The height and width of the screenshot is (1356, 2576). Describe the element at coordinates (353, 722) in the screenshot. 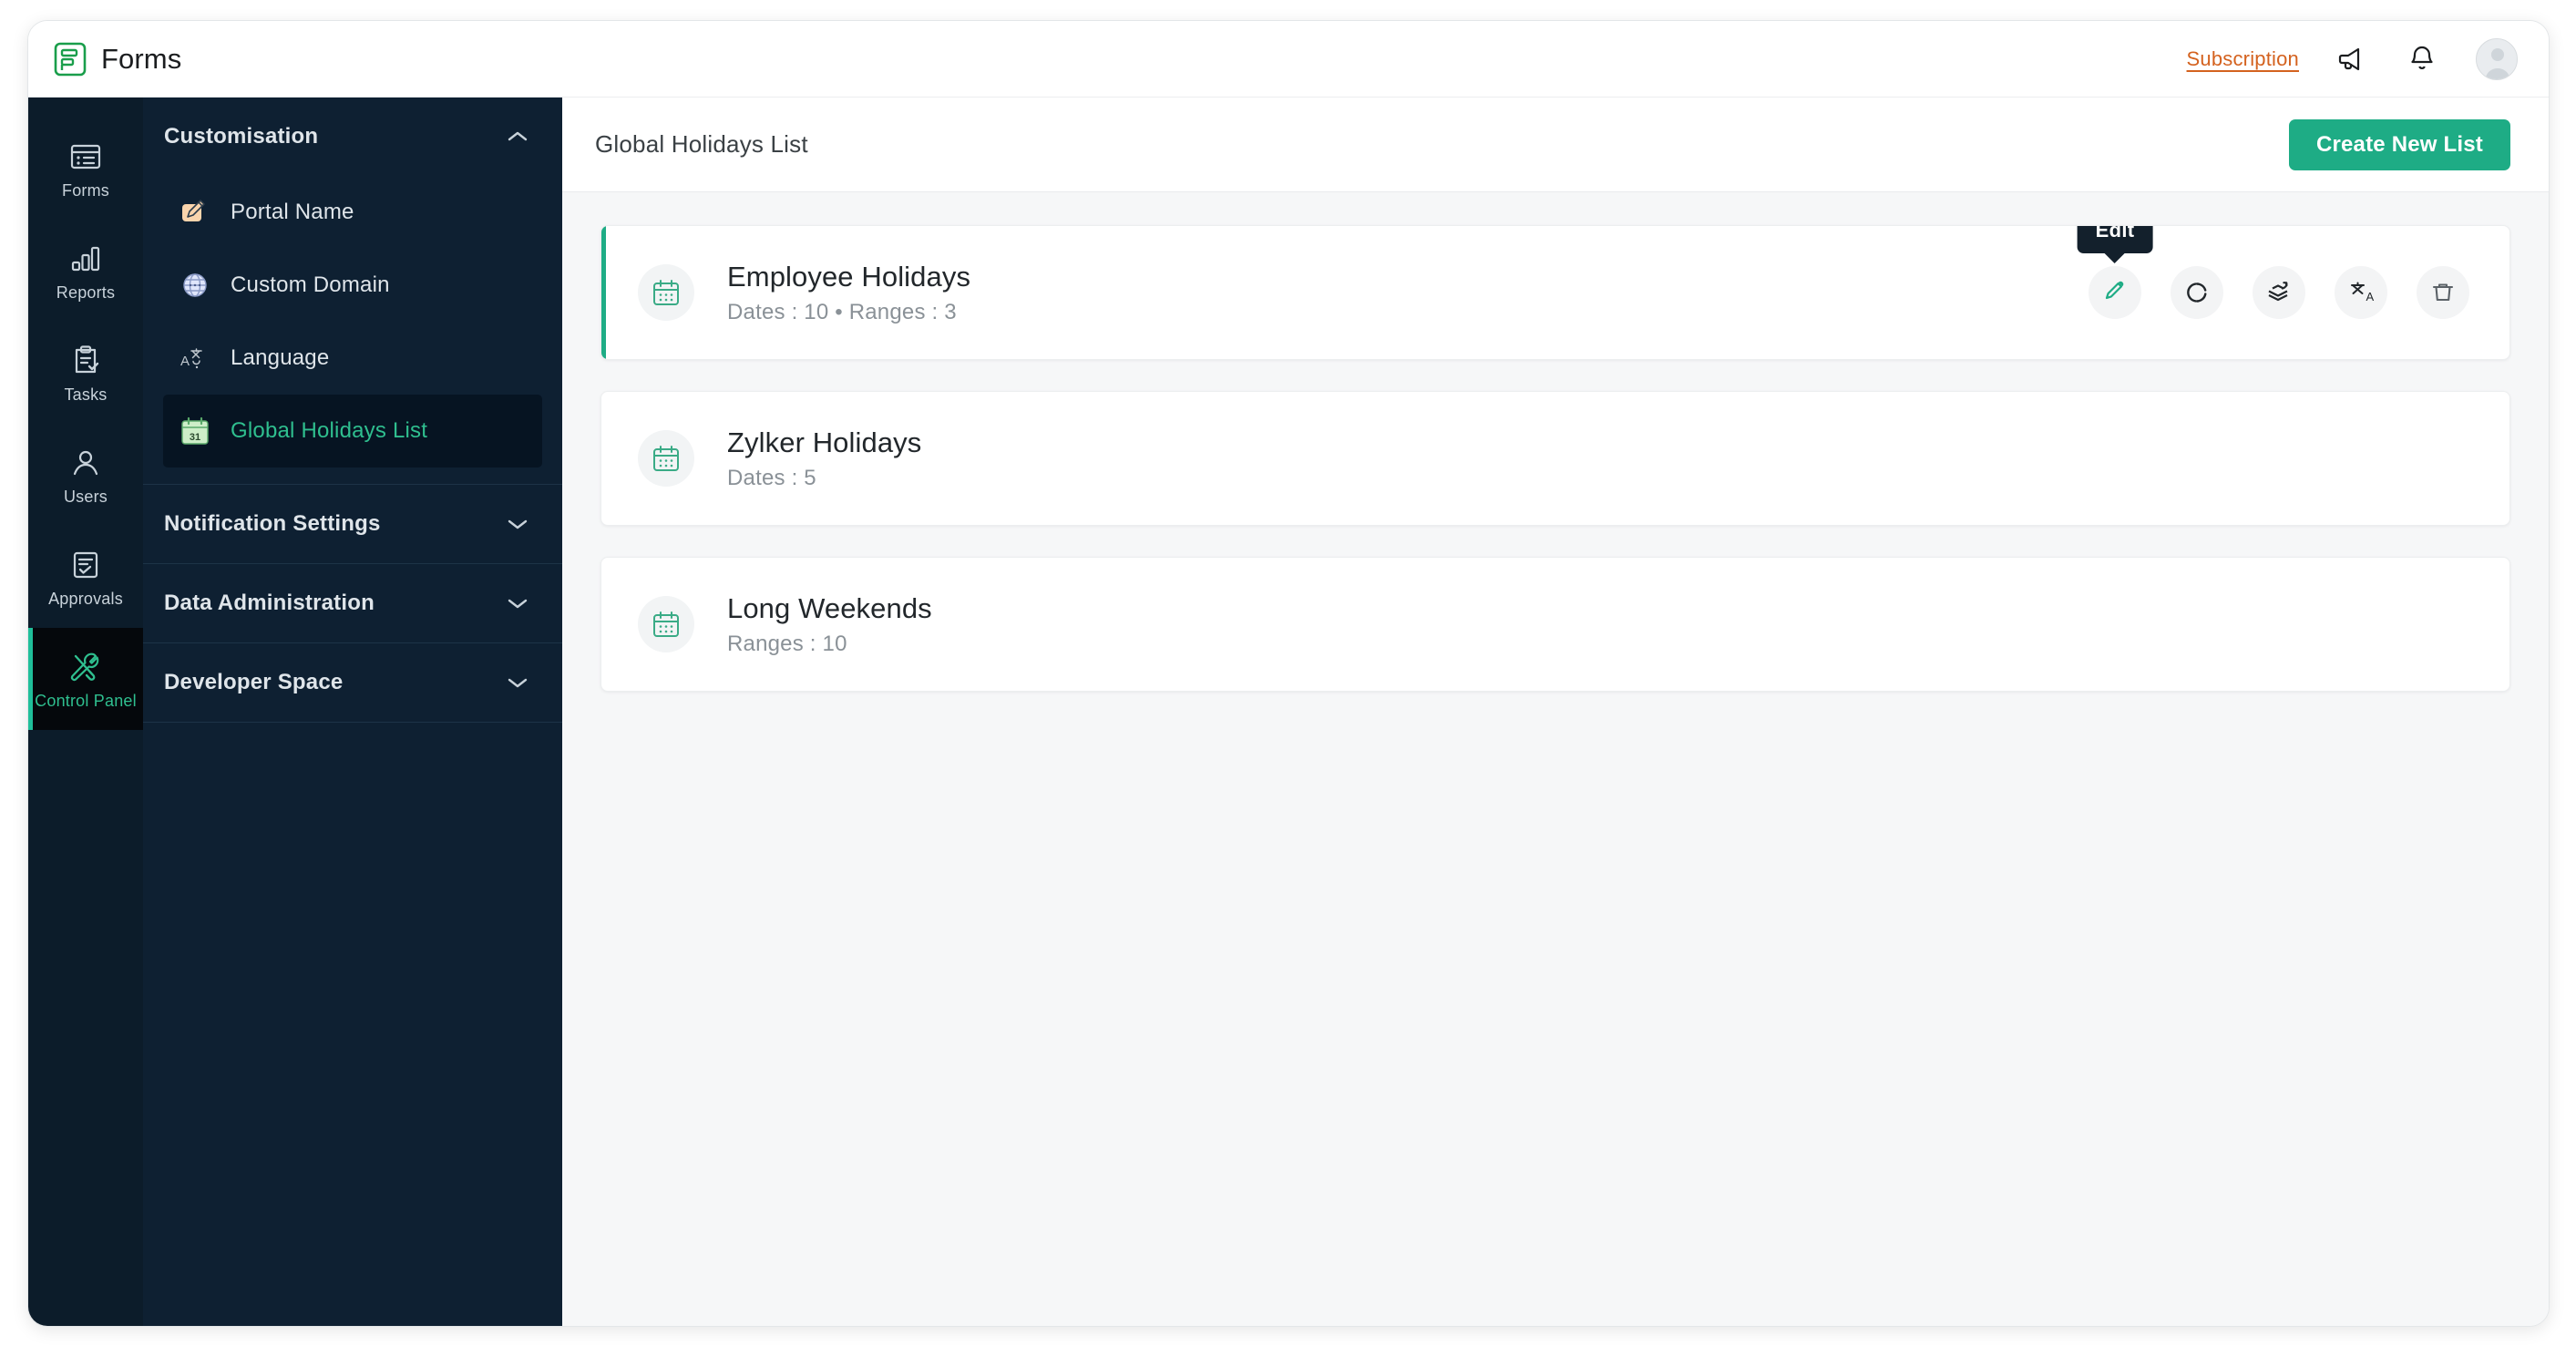

I see `divider` at that location.